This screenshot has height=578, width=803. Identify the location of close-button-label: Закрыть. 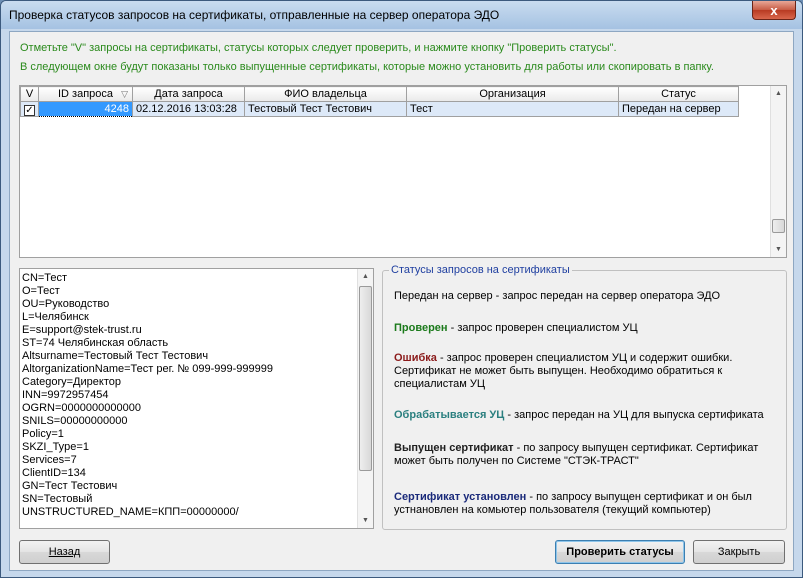
(739, 552).